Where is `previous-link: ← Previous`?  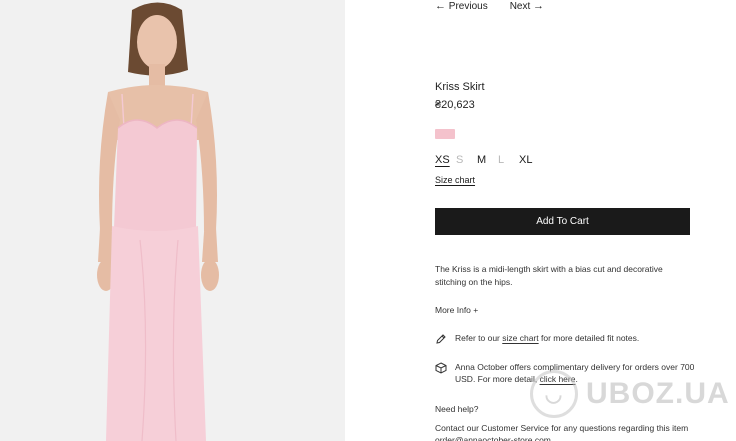 previous-link: ← Previous is located at coordinates (461, 6).